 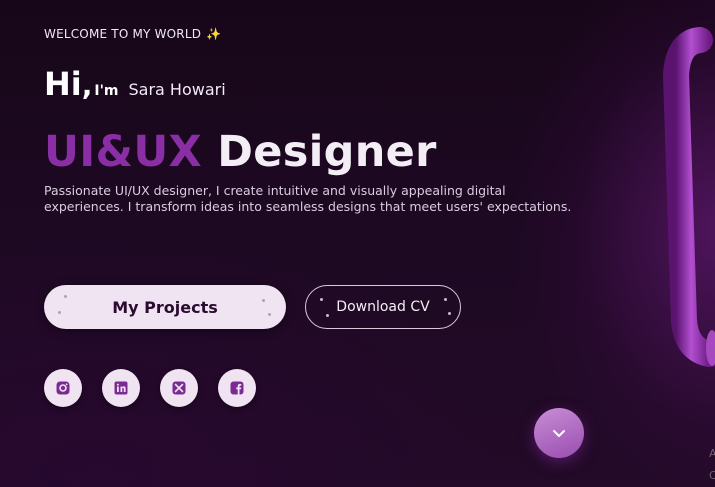 What do you see at coordinates (214, 34) in the screenshot?
I see `sparkles-icon: ✨` at bounding box center [214, 34].